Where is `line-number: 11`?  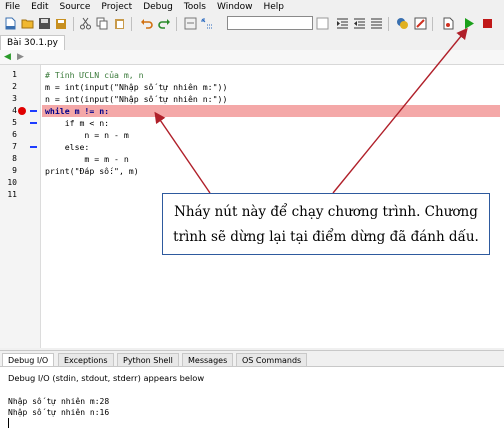 line-number: 11 is located at coordinates (12, 194).